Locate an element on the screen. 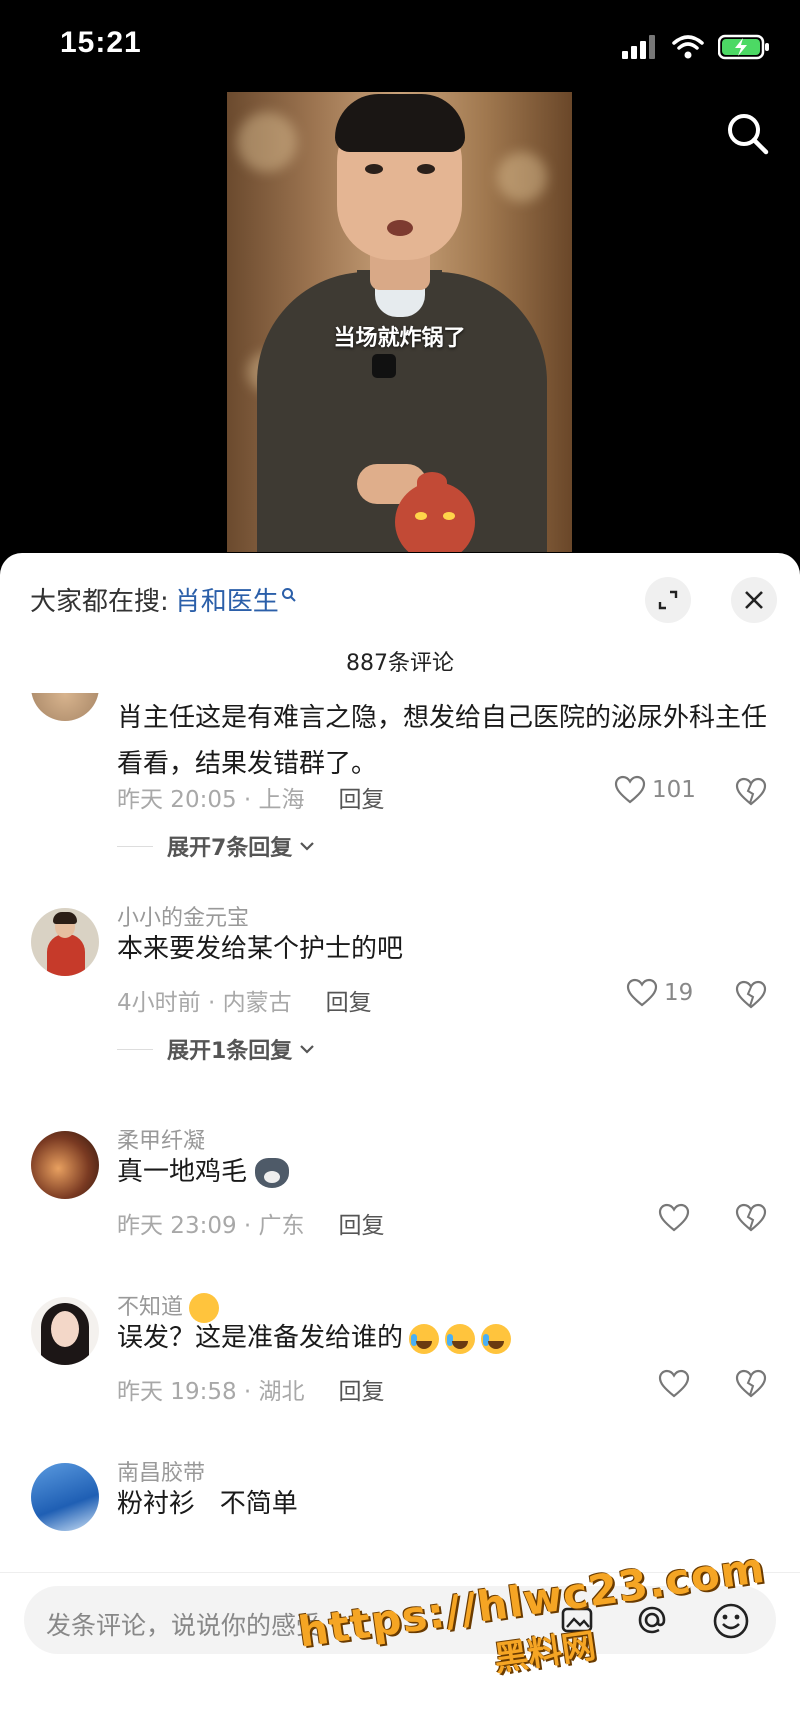 This screenshot has height=1731, width=800. comment-time-location: 4小时前 · 内蒙古 is located at coordinates (204, 1003).